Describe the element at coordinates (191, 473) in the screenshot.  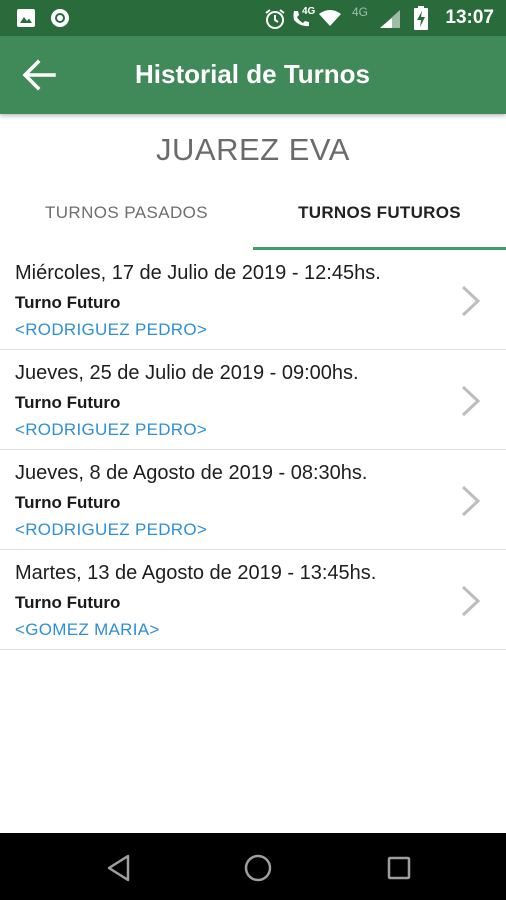
I see `appointment-date: Jueves, 8 de Agosto de 2019 - 08:30hs.` at that location.